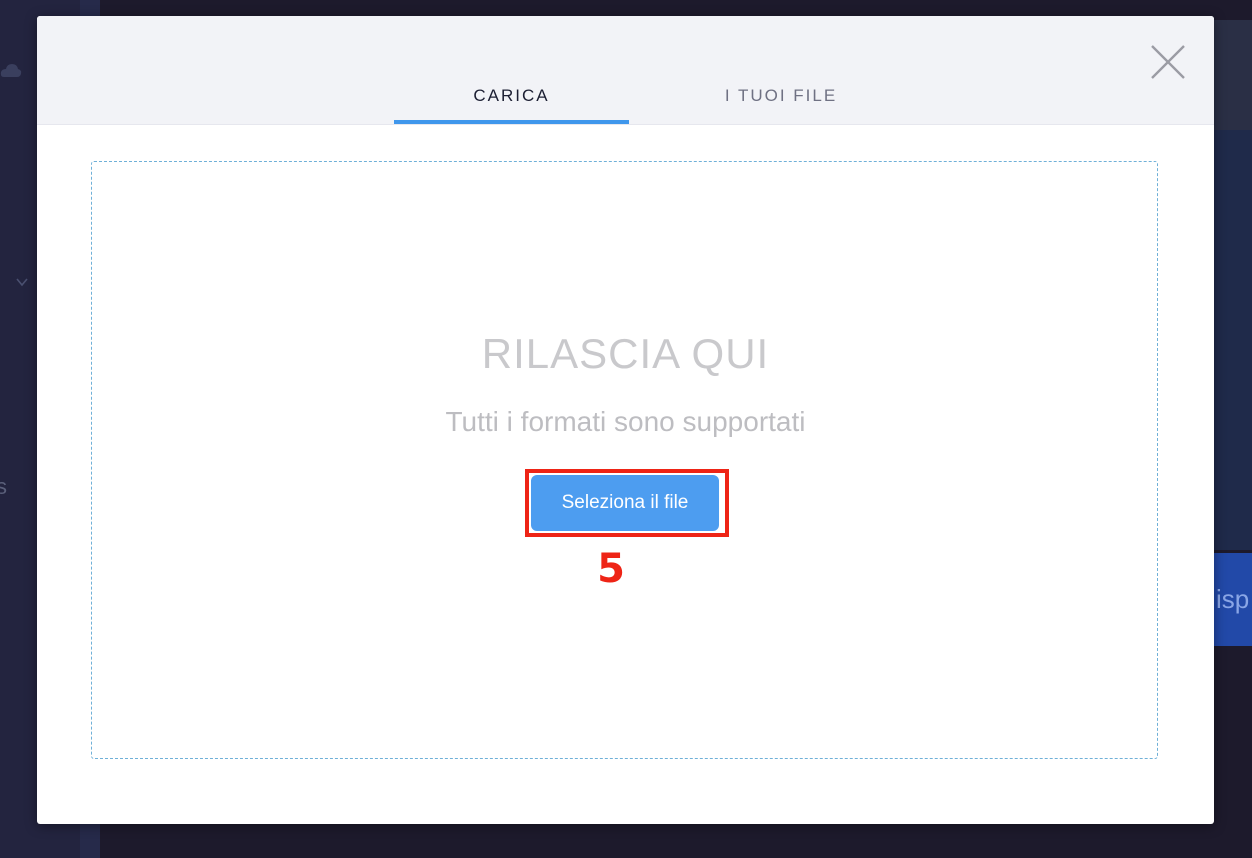 The image size is (1252, 858). What do you see at coordinates (1233, 75) in the screenshot?
I see `background-image-thumbnail` at bounding box center [1233, 75].